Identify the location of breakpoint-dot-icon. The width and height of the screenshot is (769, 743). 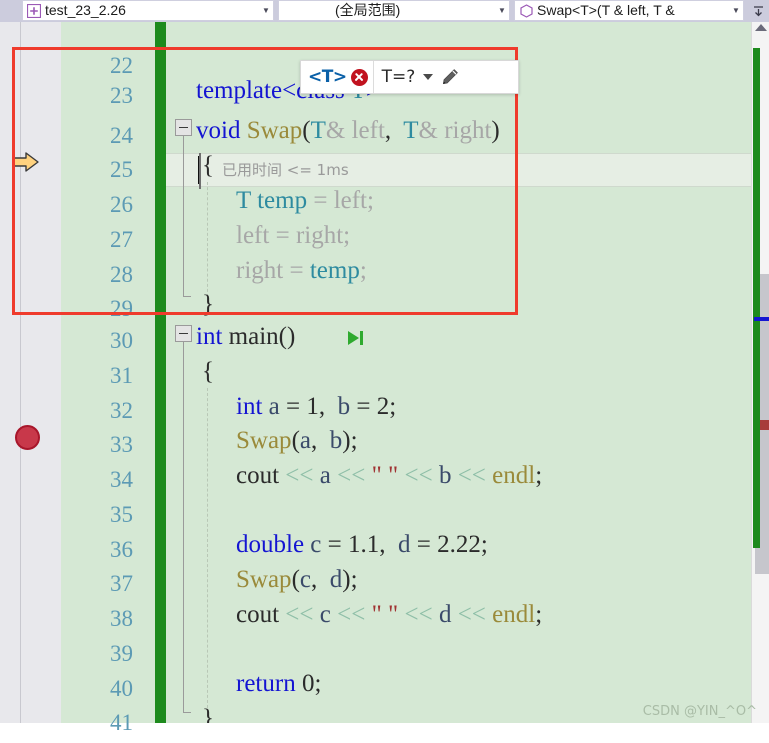
(27, 437).